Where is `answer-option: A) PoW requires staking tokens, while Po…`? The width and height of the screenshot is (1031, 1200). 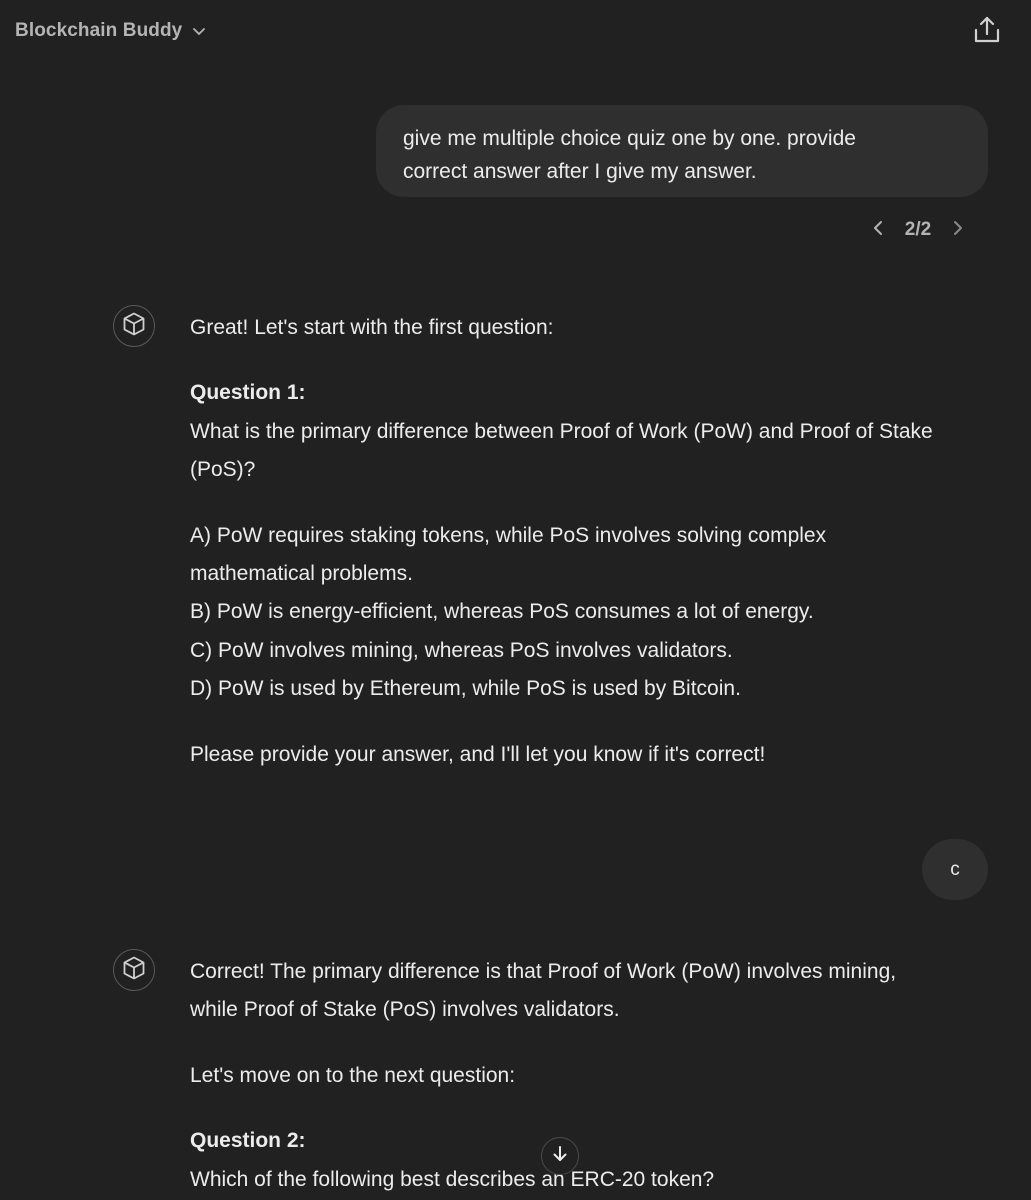
answer-option: A) PoW requires staking tokens, while Po… is located at coordinates (508, 535).